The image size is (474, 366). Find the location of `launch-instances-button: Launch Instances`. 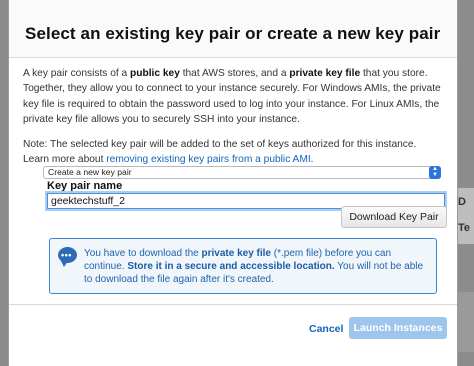

launch-instances-button: Launch Instances is located at coordinates (398, 328).